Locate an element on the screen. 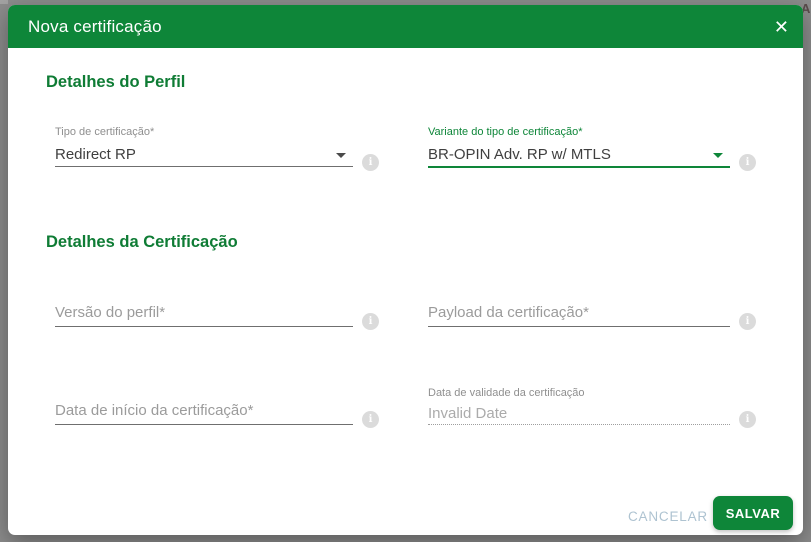  tipo-certificacao-value-row: Redirect RP is located at coordinates (204, 156).